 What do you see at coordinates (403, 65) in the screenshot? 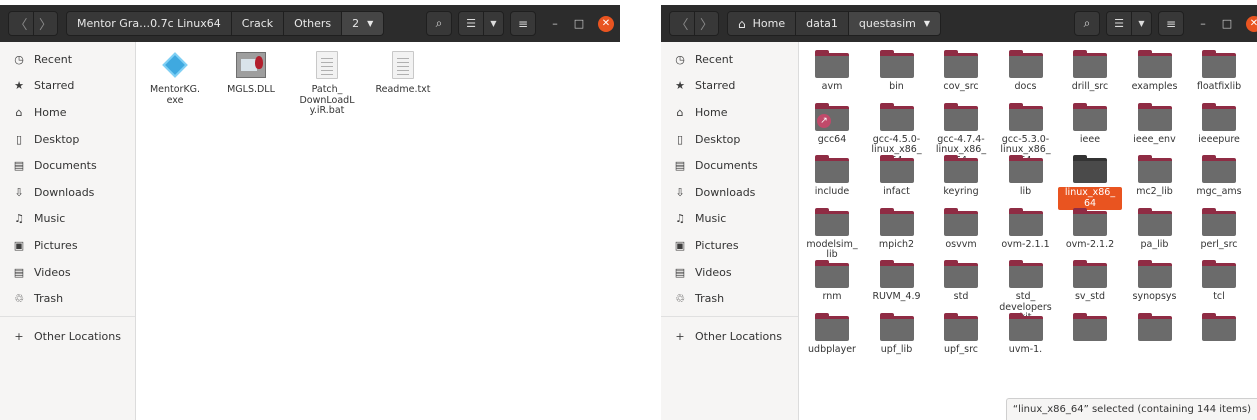
I see `text-file-icon` at bounding box center [403, 65].